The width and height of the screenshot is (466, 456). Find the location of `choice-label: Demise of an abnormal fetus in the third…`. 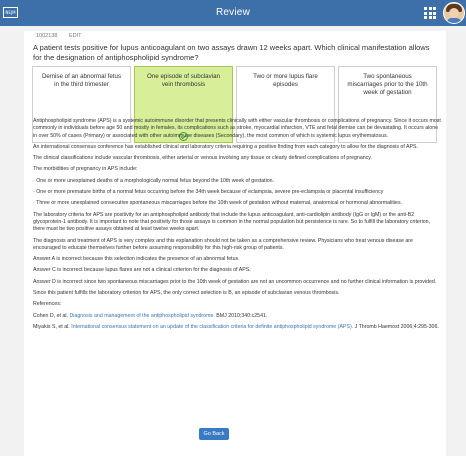

choice-label: Demise of an abnormal fetus in the third… is located at coordinates (81, 81).